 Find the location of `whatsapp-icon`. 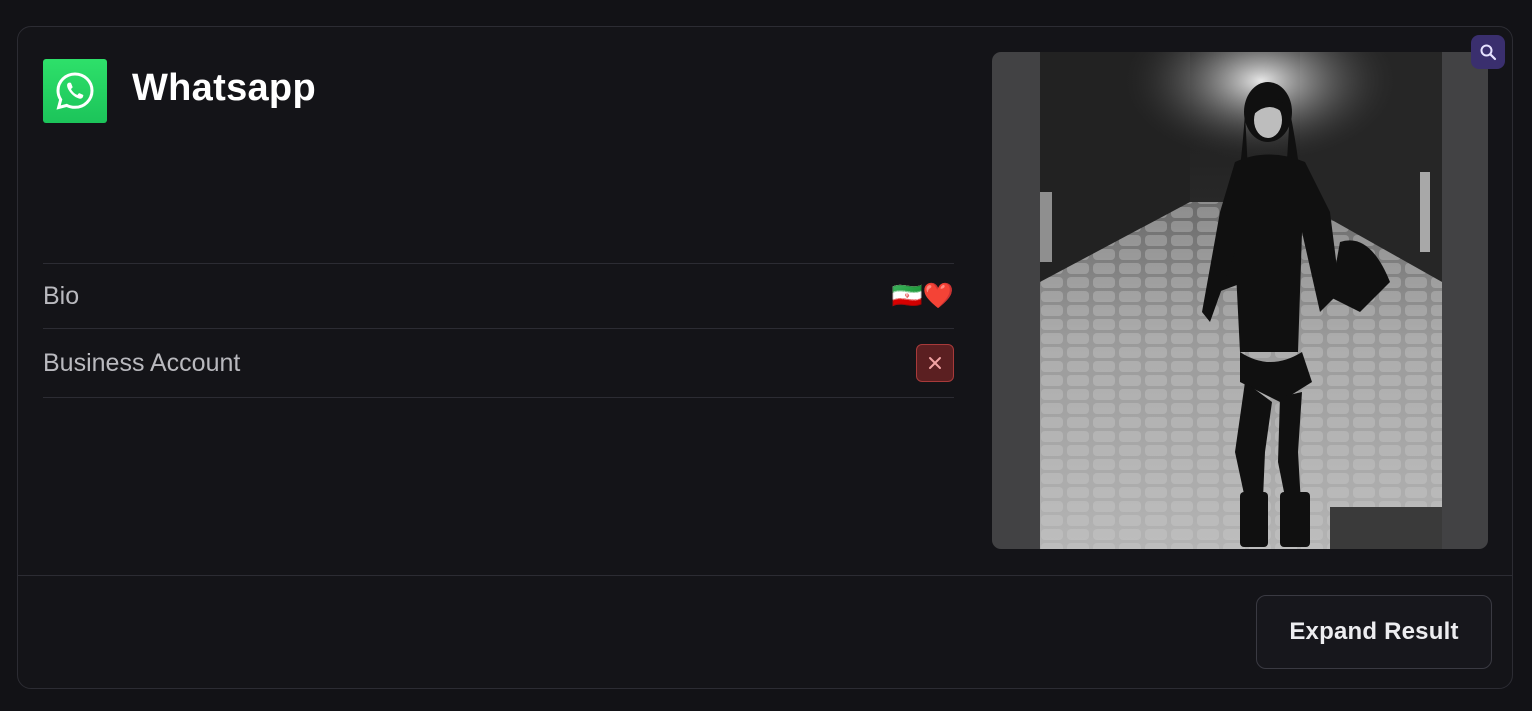

whatsapp-icon is located at coordinates (75, 91).